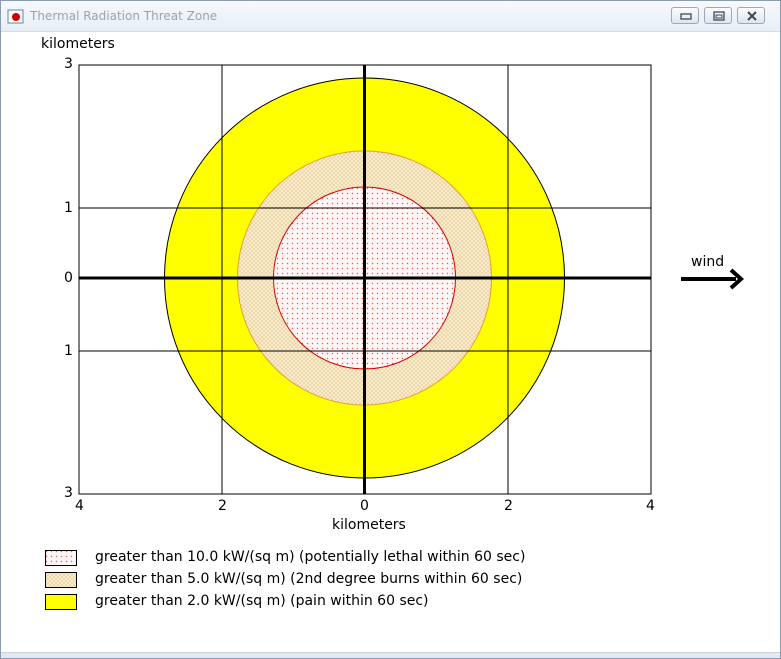  I want to click on minimize-button, so click(685, 15).